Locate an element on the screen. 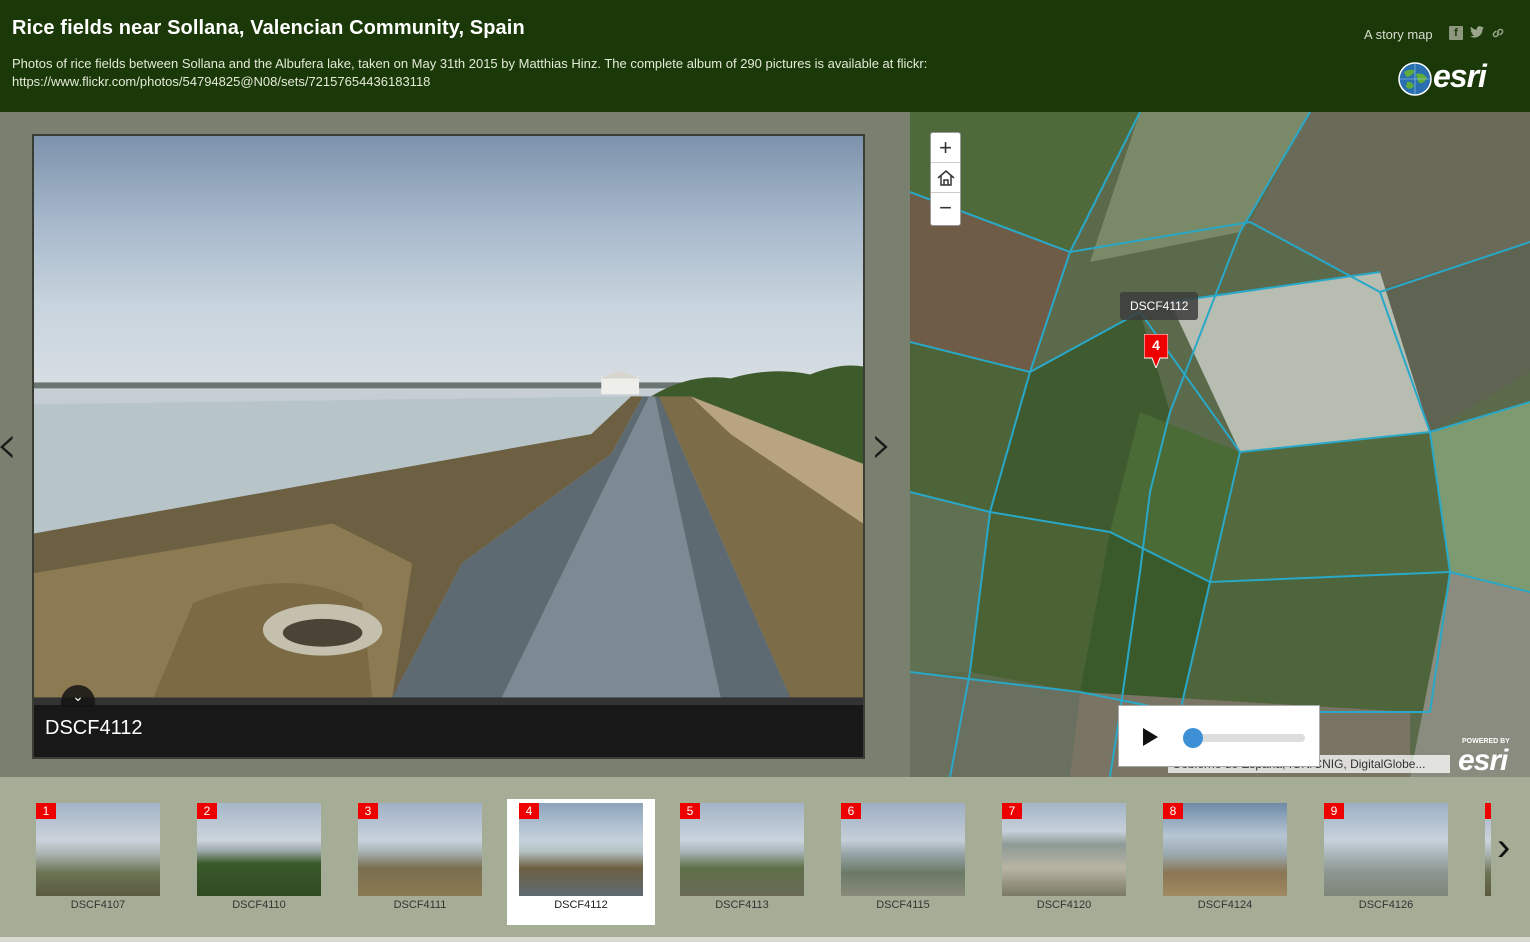 This screenshot has width=1530, height=942. bottom-strip is located at coordinates (765, 939).